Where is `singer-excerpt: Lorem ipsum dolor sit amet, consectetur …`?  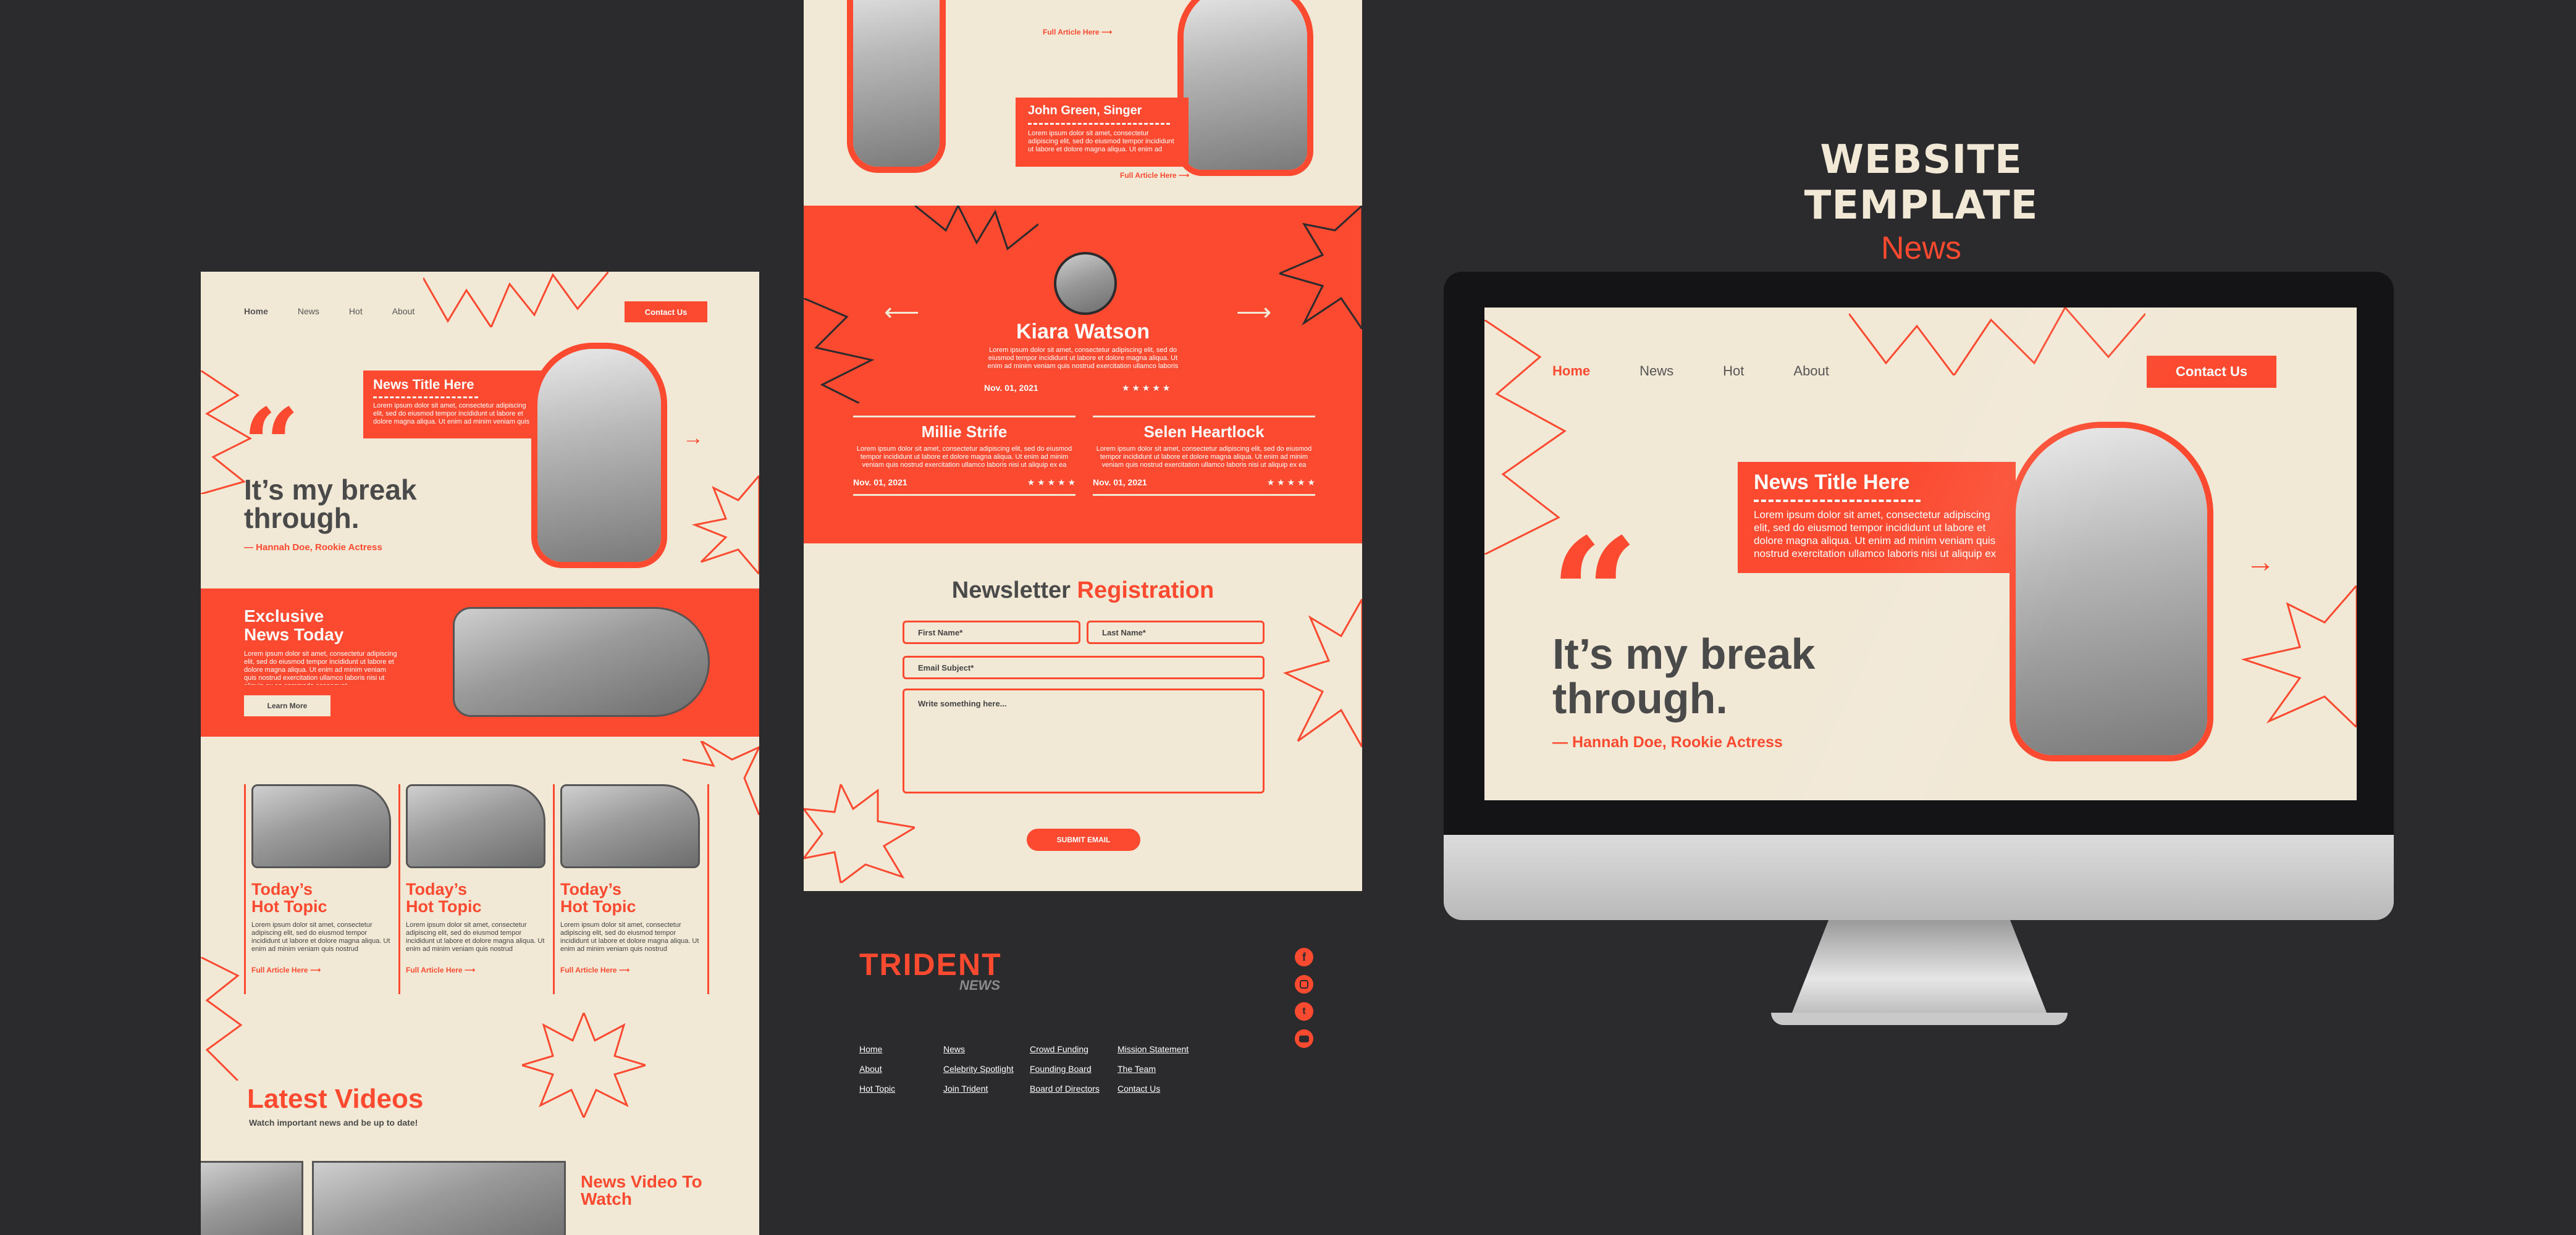
singer-excerpt: Lorem ipsum dolor sit amet, consectetur … is located at coordinates (1101, 142).